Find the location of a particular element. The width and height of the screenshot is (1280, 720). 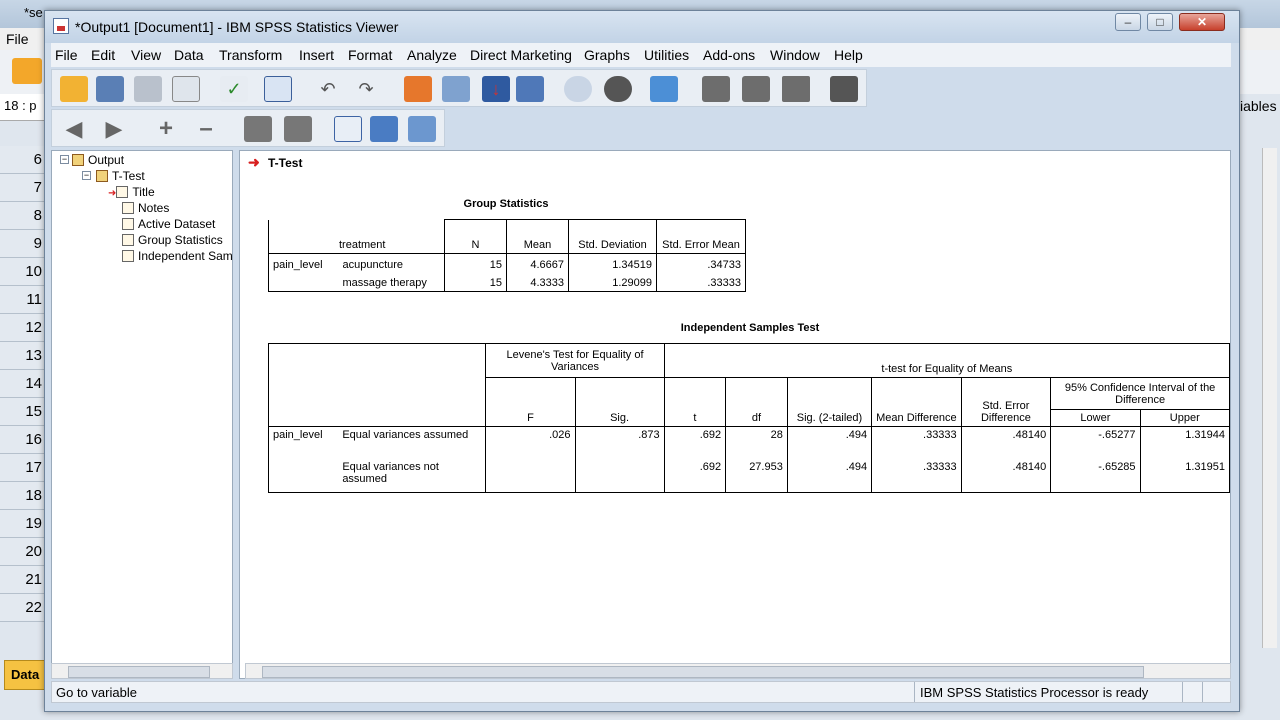

save-icon is located at coordinates (110, 89).